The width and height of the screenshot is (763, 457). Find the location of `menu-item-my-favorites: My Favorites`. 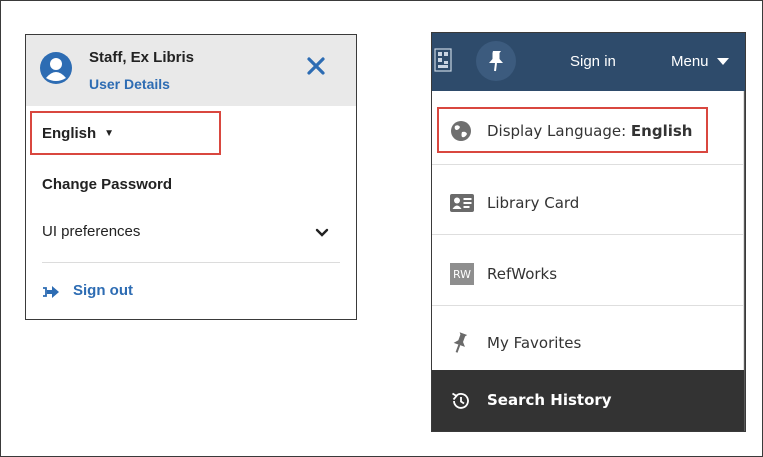

menu-item-my-favorites: My Favorites is located at coordinates (588, 343).